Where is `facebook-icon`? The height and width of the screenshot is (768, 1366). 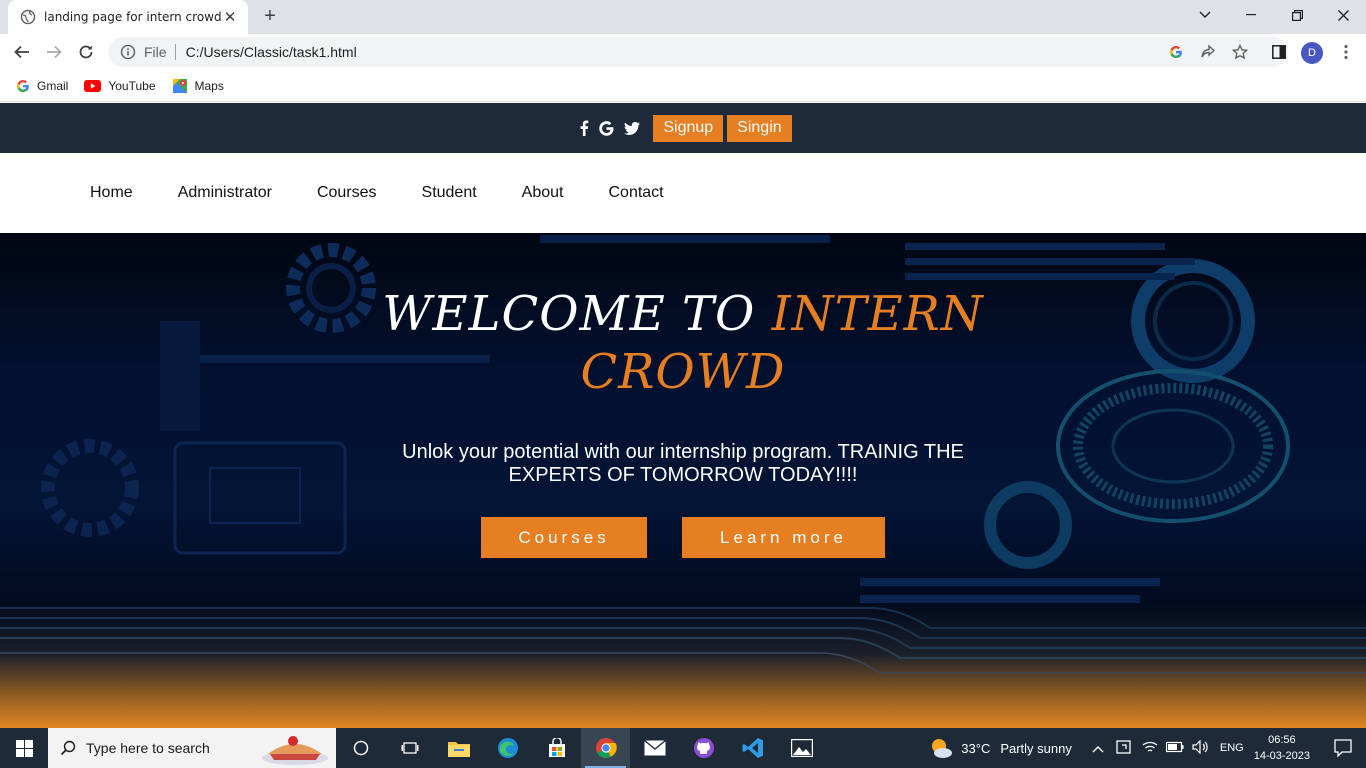 facebook-icon is located at coordinates (584, 128).